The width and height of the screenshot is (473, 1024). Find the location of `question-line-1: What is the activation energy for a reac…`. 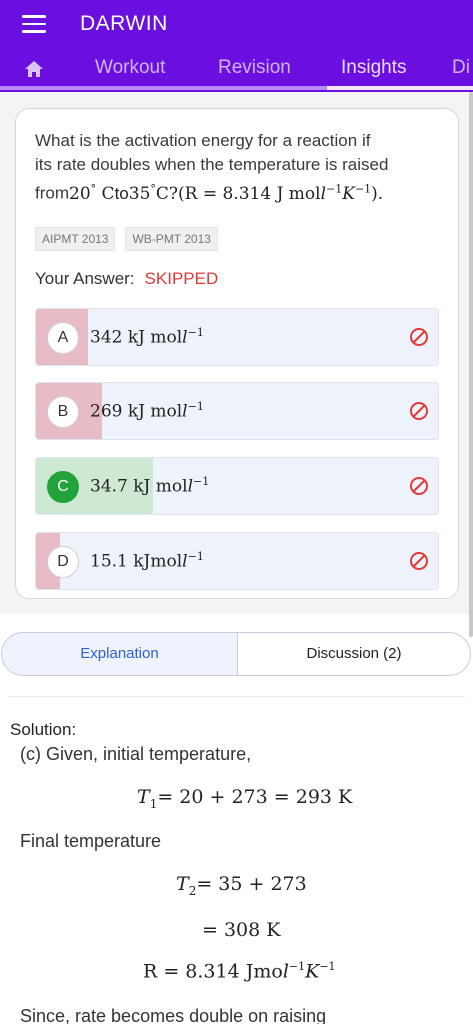

question-line-1: What is the activation energy for a reac… is located at coordinates (203, 140).